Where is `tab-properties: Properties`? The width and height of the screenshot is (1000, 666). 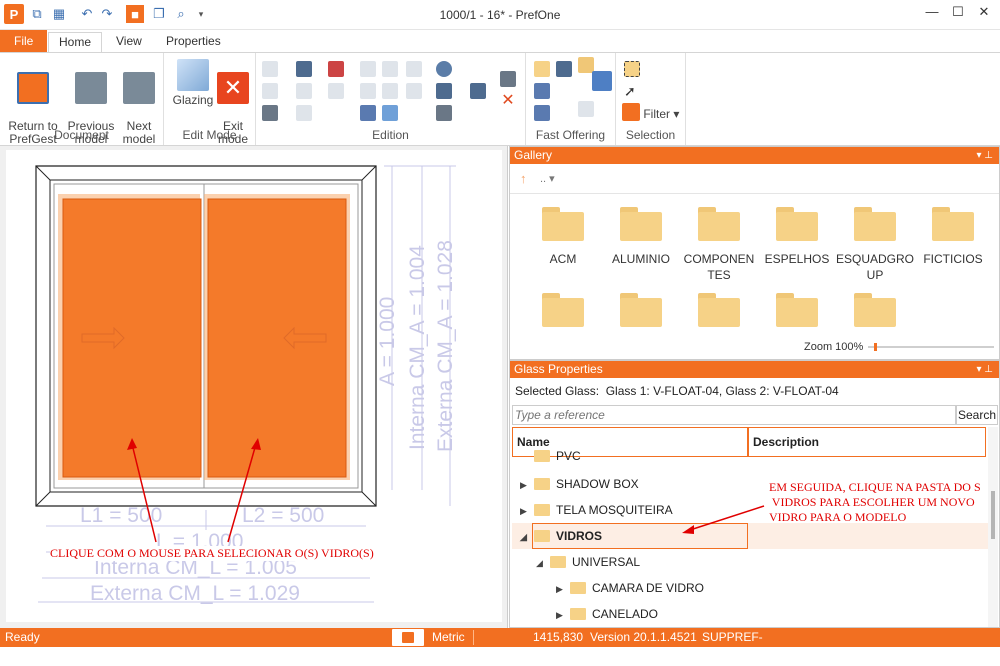 tab-properties: Properties is located at coordinates (193, 42).